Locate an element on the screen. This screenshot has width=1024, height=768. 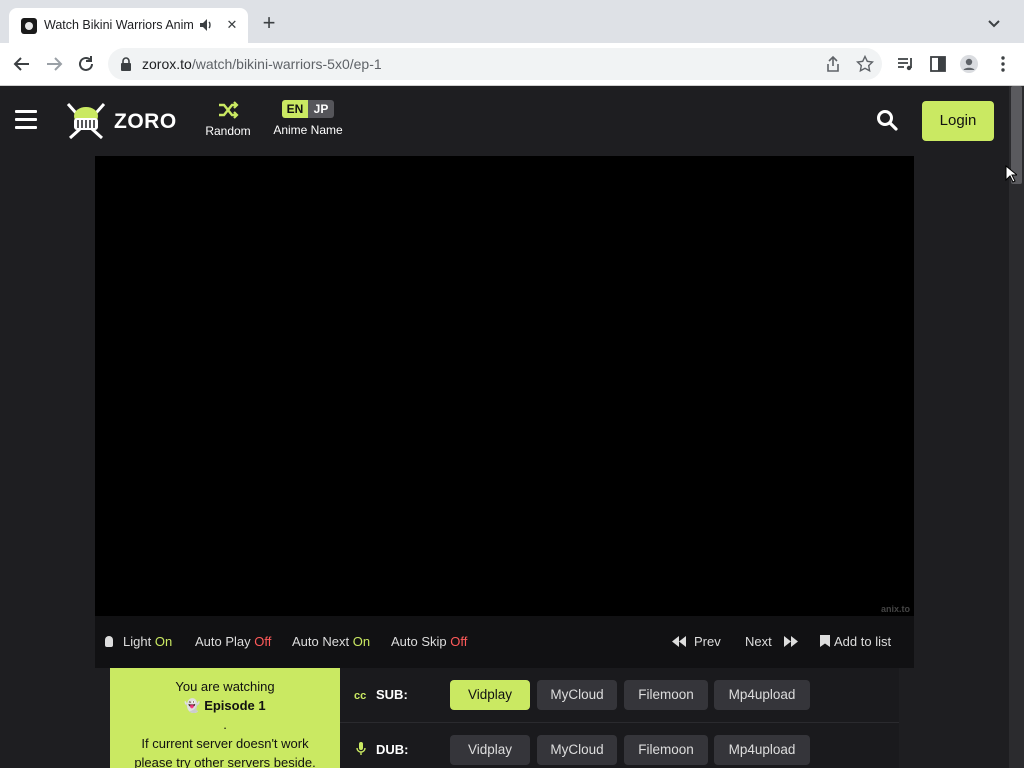
tab-title: Watch Bikini Warriors Anim is located at coordinates (119, 25).